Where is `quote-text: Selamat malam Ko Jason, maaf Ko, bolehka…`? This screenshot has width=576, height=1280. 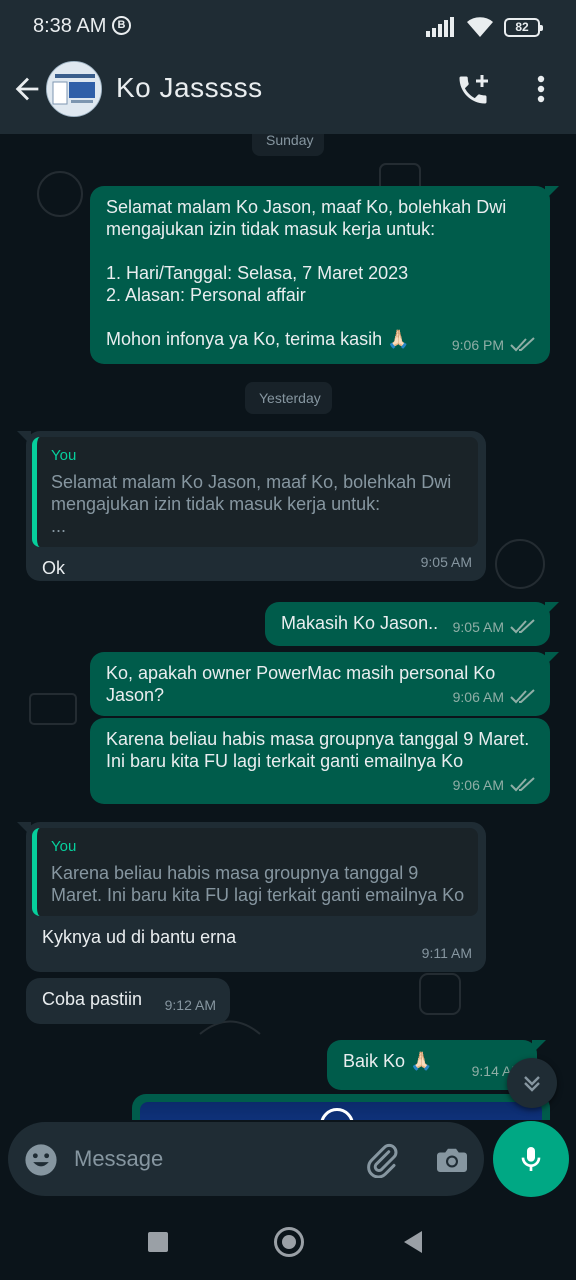 quote-text: Selamat malam Ko Jason, maaf Ko, bolehka… is located at coordinates (251, 504).